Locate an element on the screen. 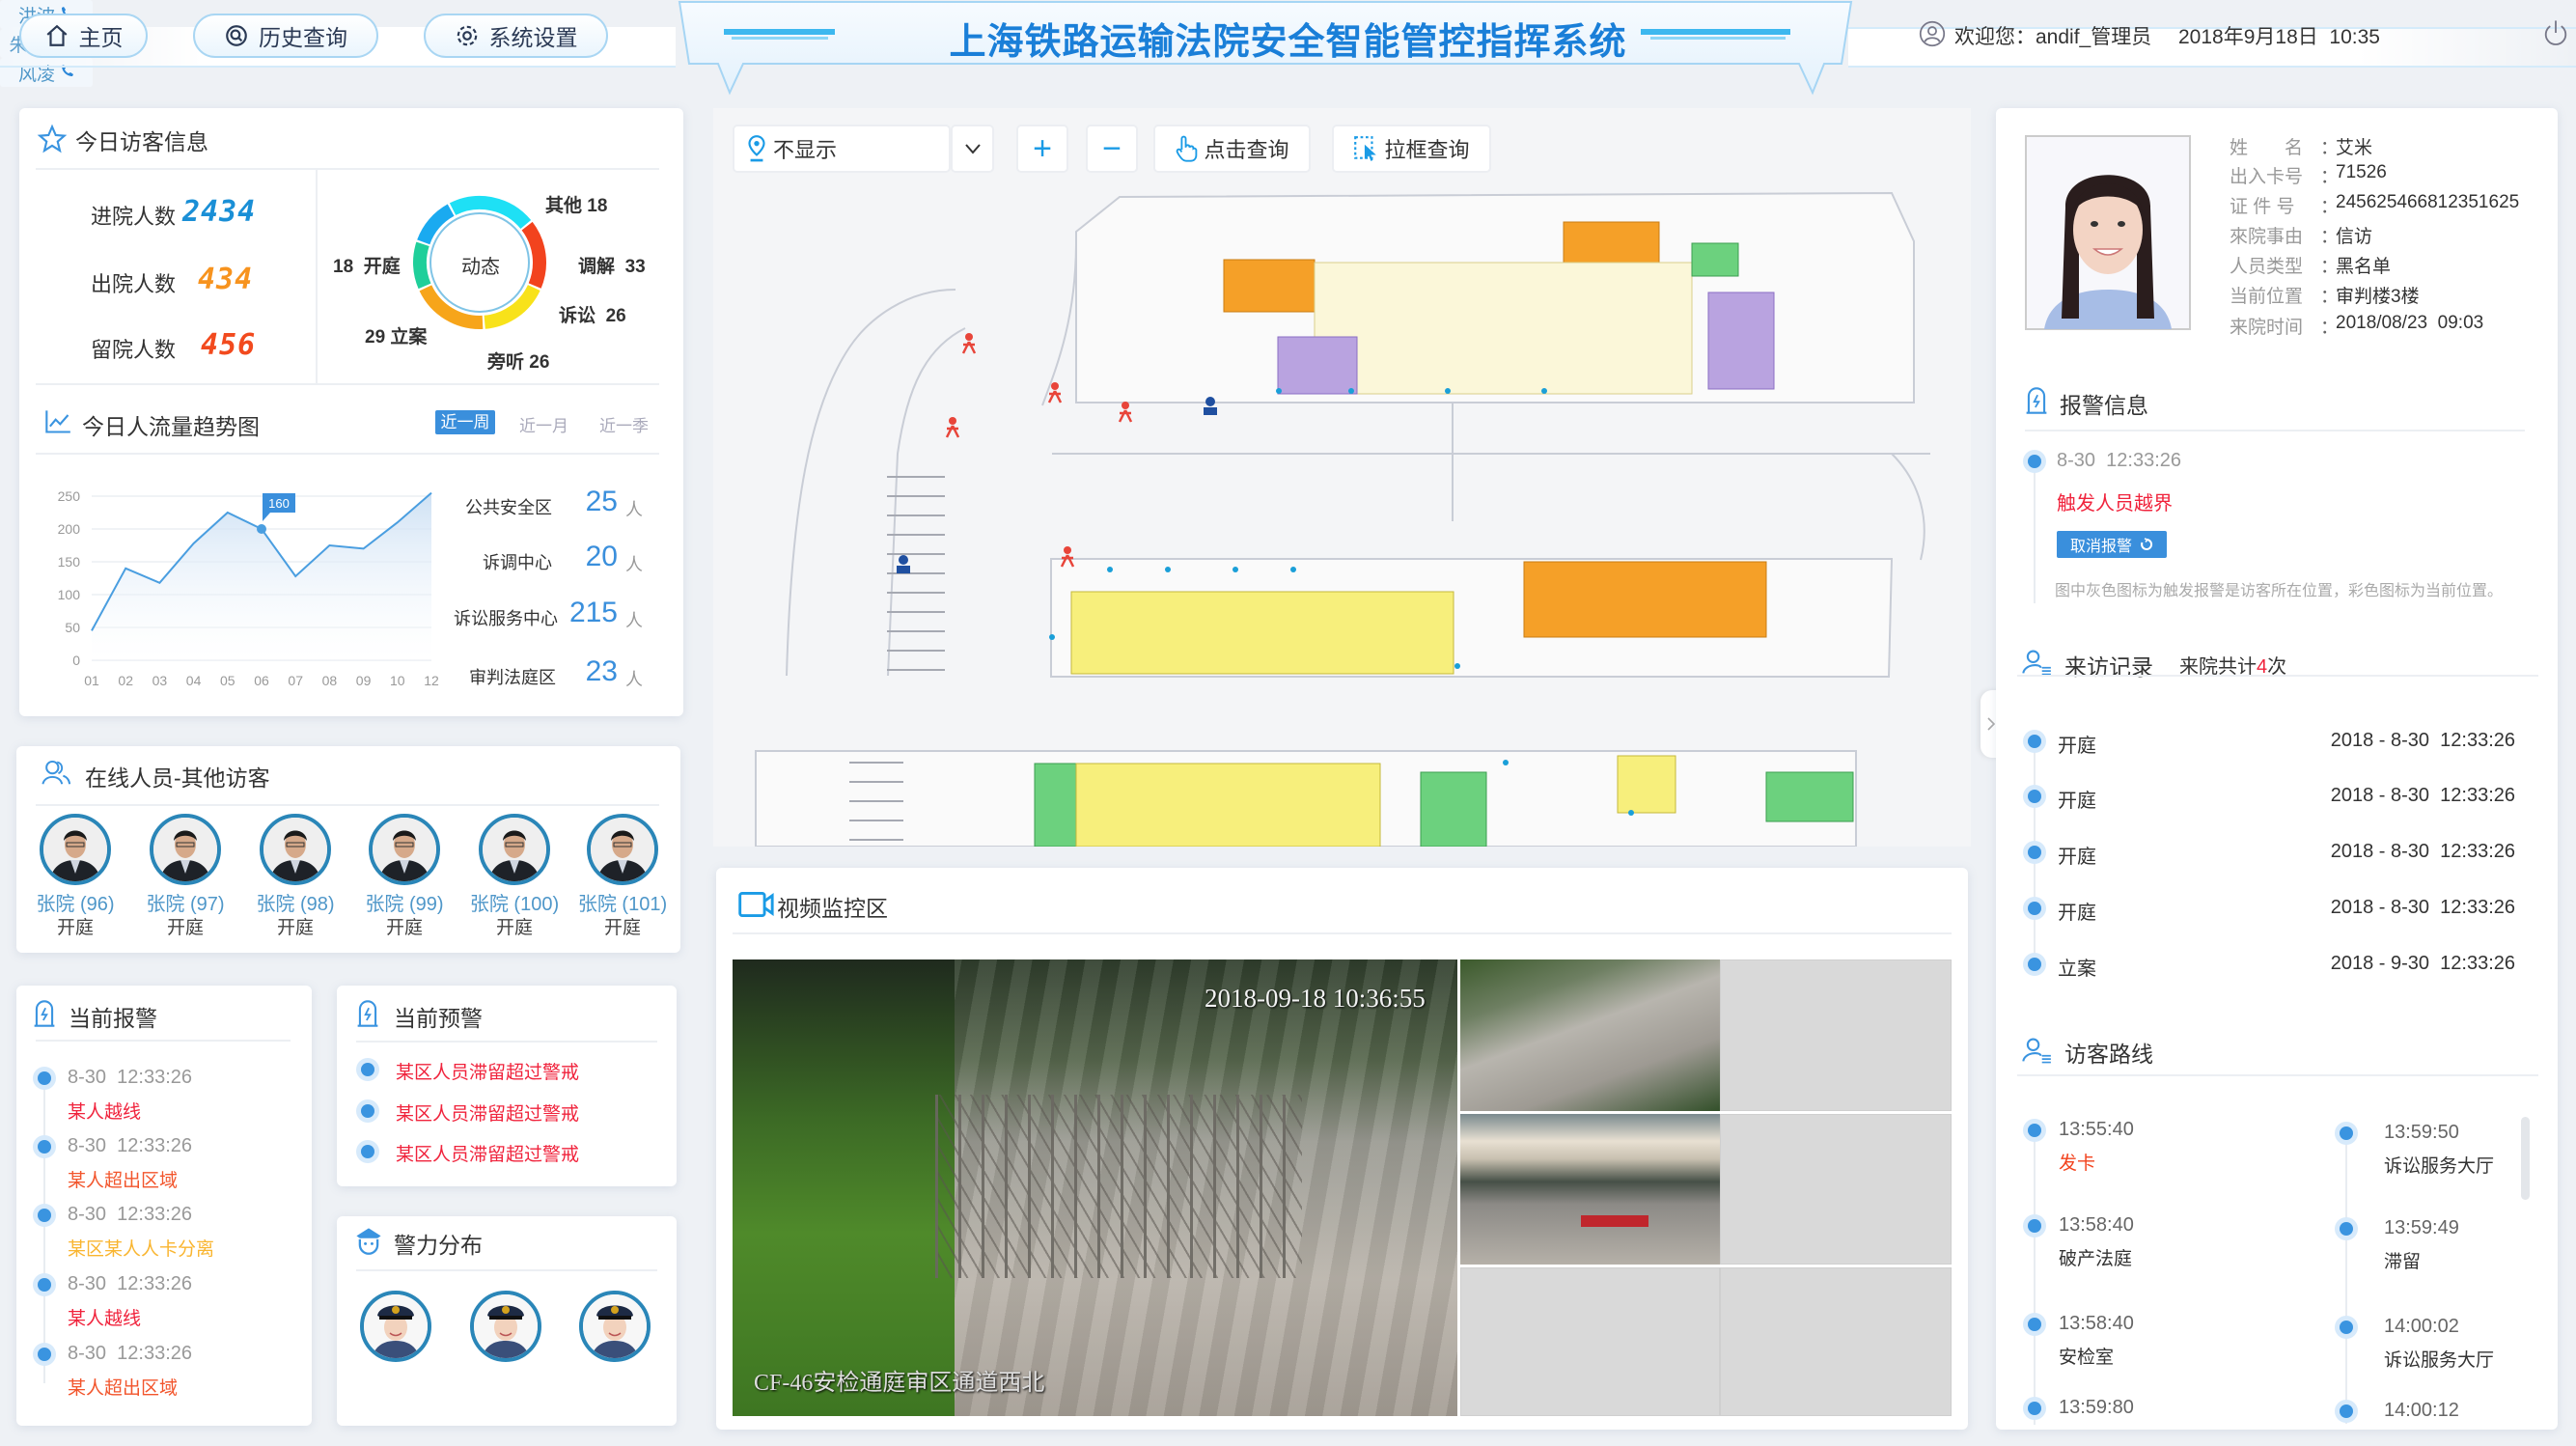 The image size is (2576, 1446). profile-value: 71526 is located at coordinates (2361, 172).